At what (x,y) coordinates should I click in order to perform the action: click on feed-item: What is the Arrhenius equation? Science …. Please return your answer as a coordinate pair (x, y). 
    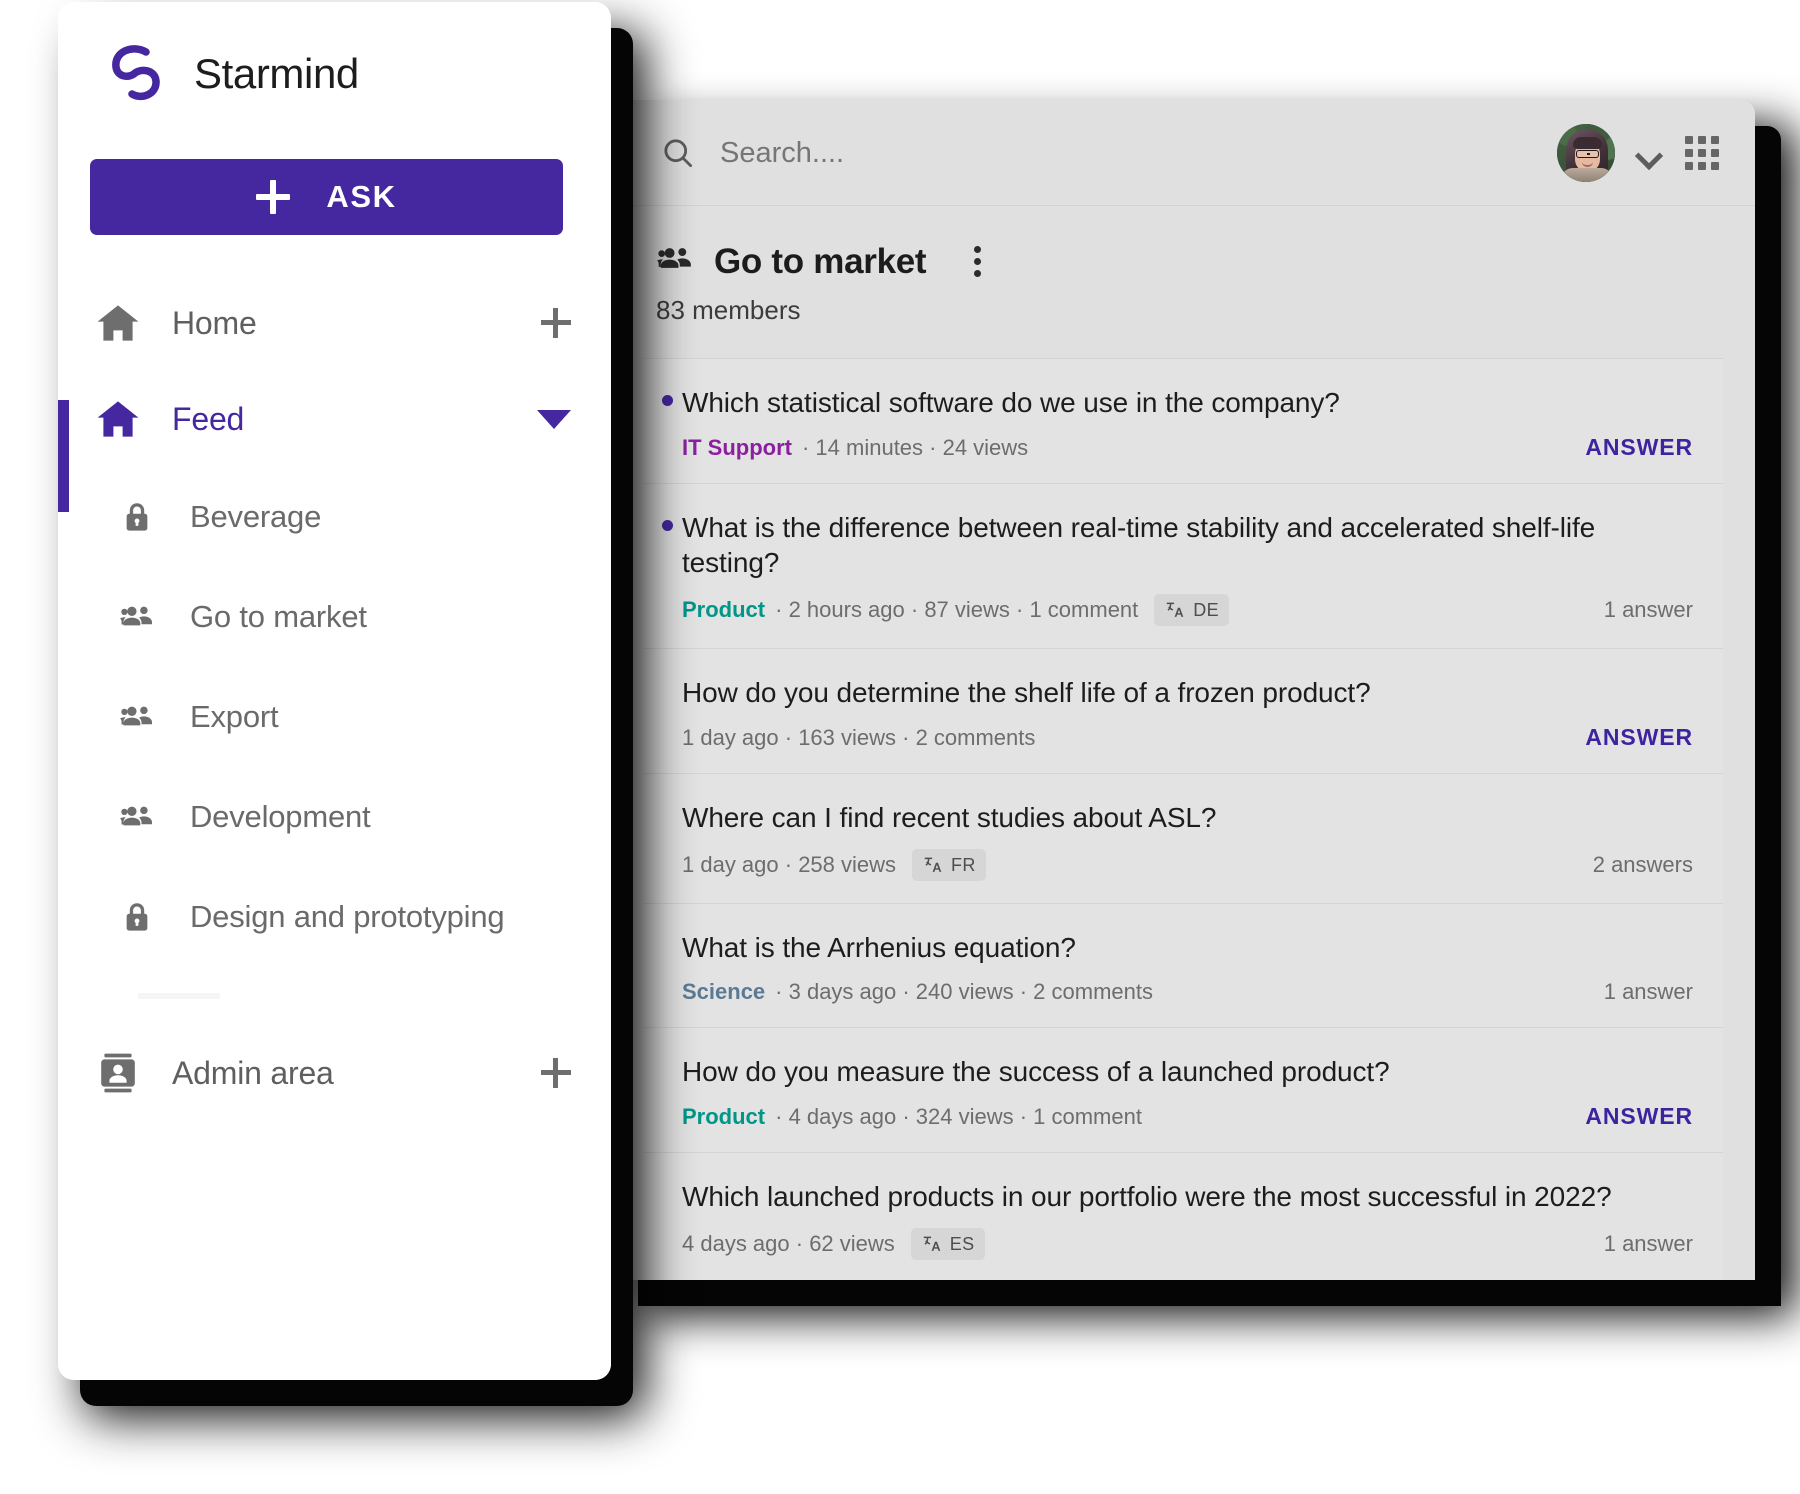
    Looking at the image, I should click on (1183, 966).